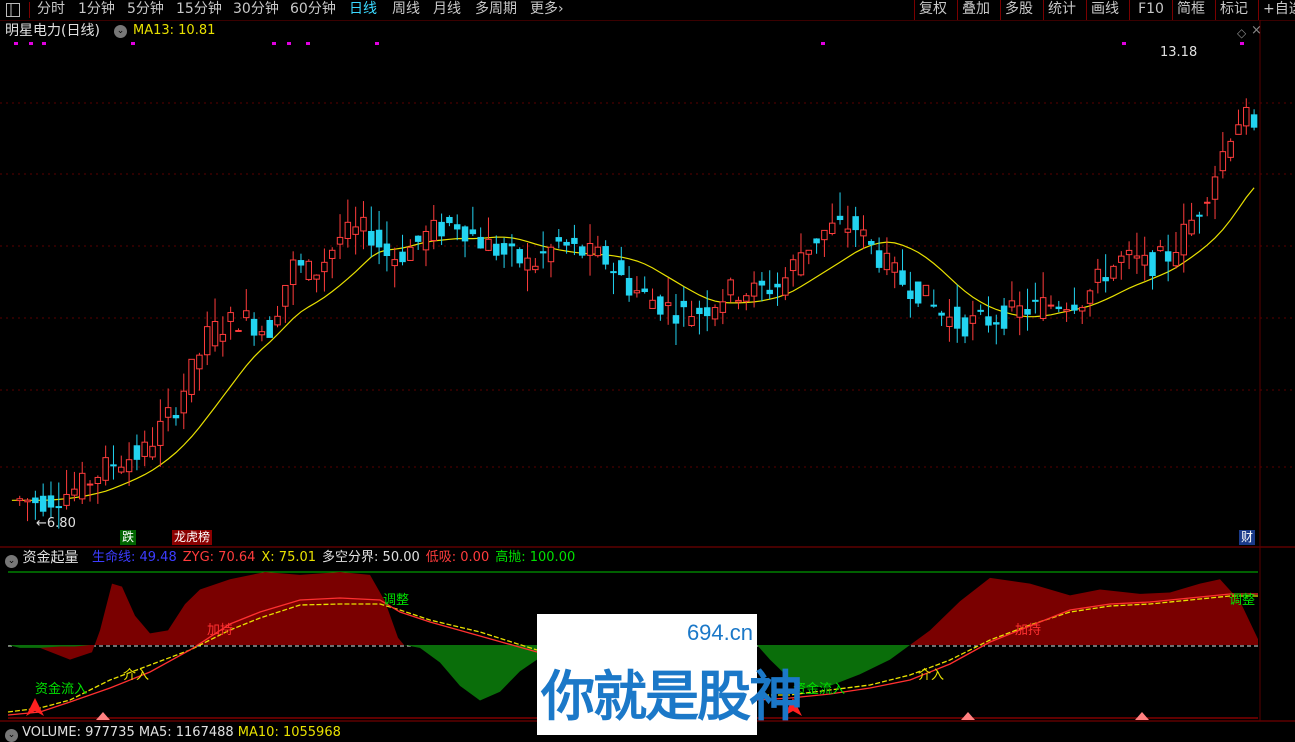 The width and height of the screenshot is (1295, 742). Describe the element at coordinates (134, 557) in the screenshot. I see `legend-item: 生命线: 49.48` at that location.